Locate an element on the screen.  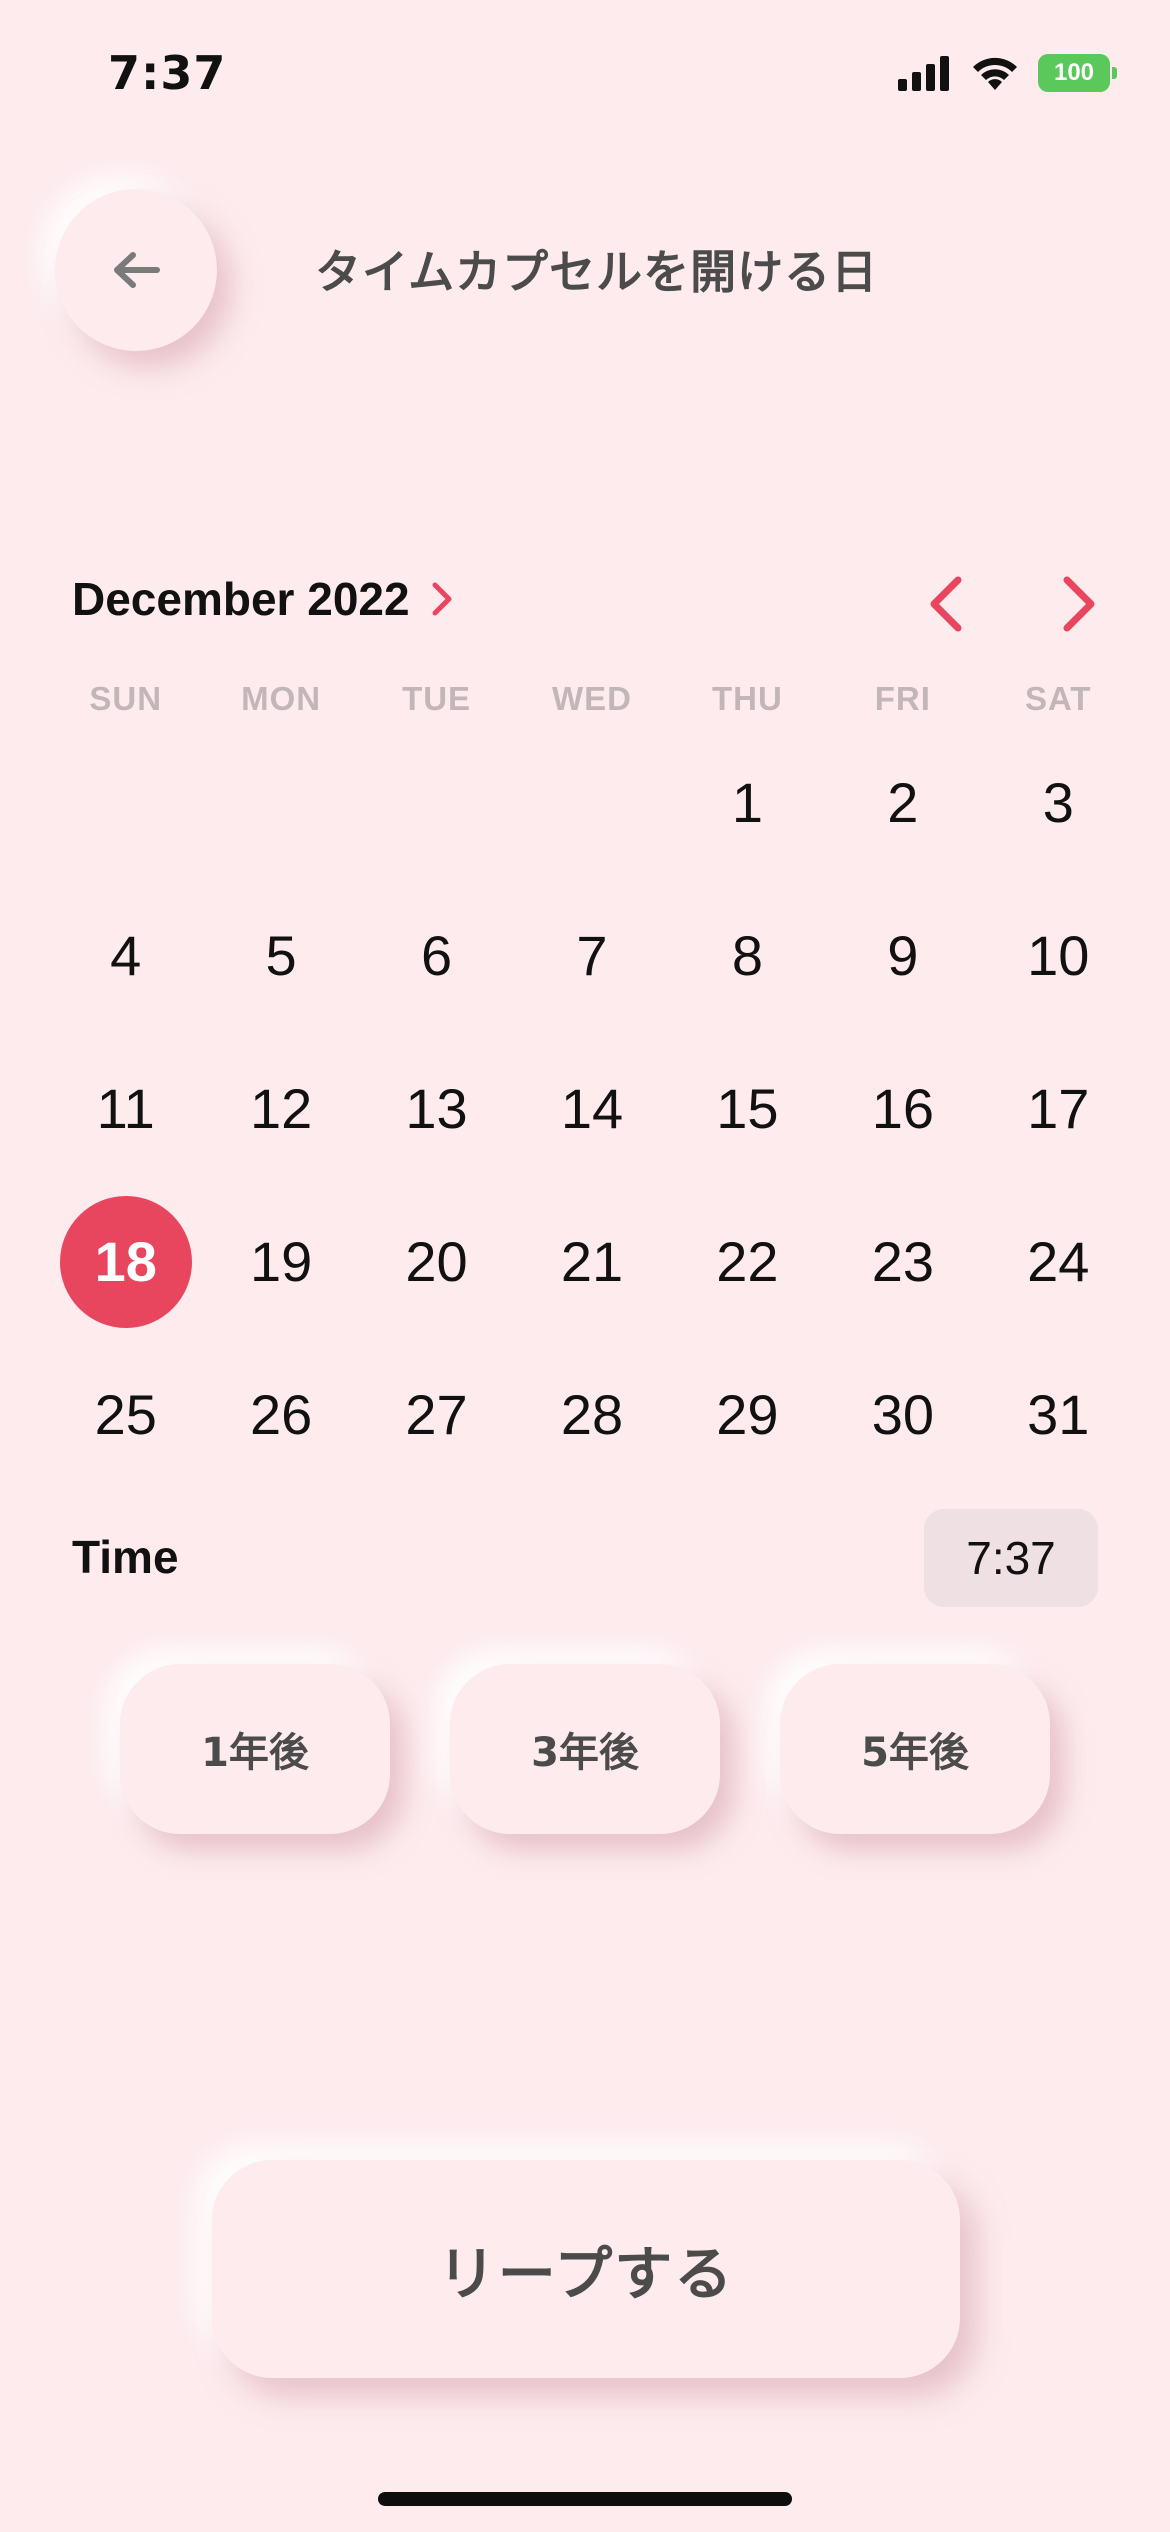
calendar-day: 13 is located at coordinates (436, 1108).